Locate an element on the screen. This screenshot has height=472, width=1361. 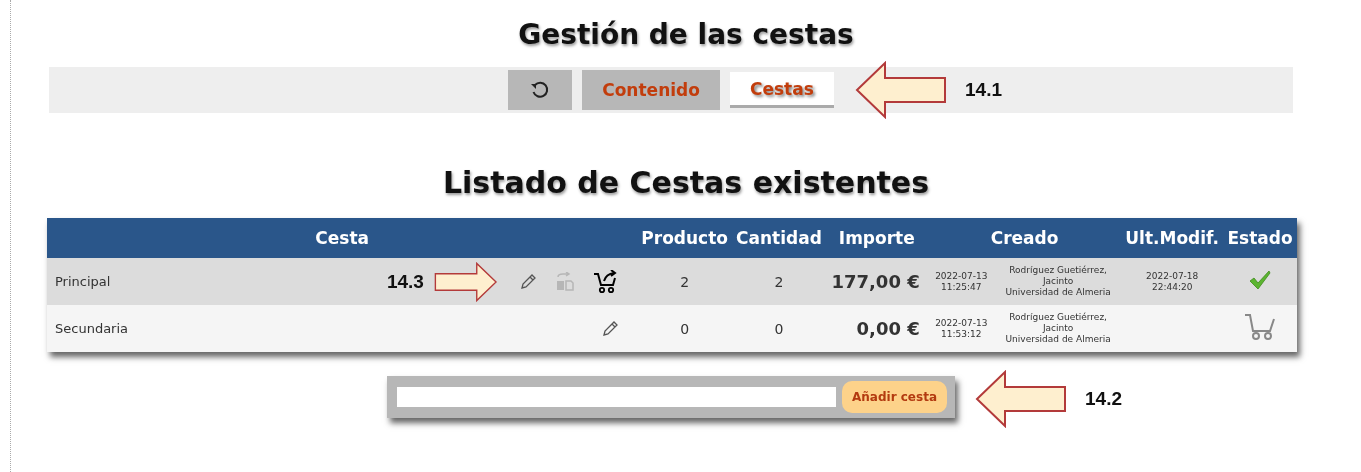
callout-label: 14.3 is located at coordinates (405, 281).